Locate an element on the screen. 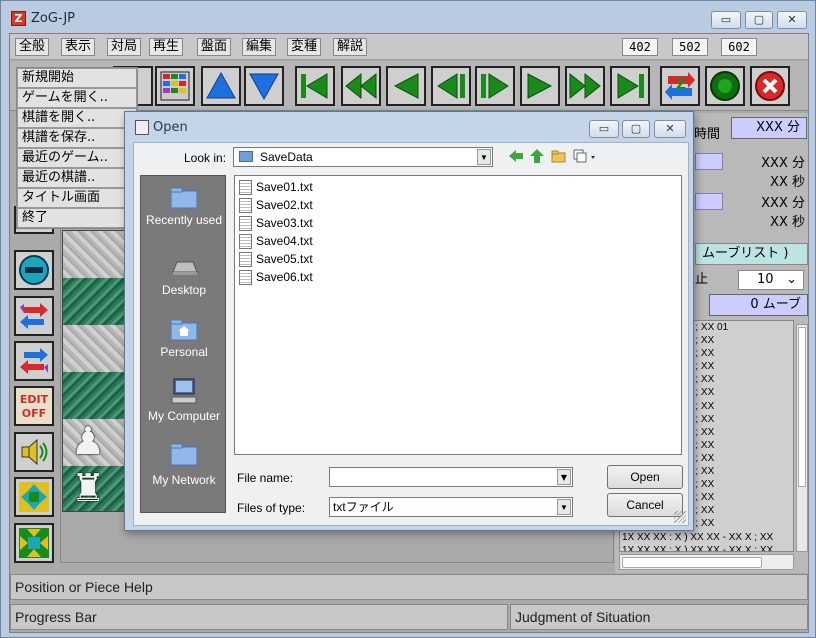 The width and height of the screenshot is (816, 638). files-of-type-select: txtファイル ▼ is located at coordinates (451, 507).